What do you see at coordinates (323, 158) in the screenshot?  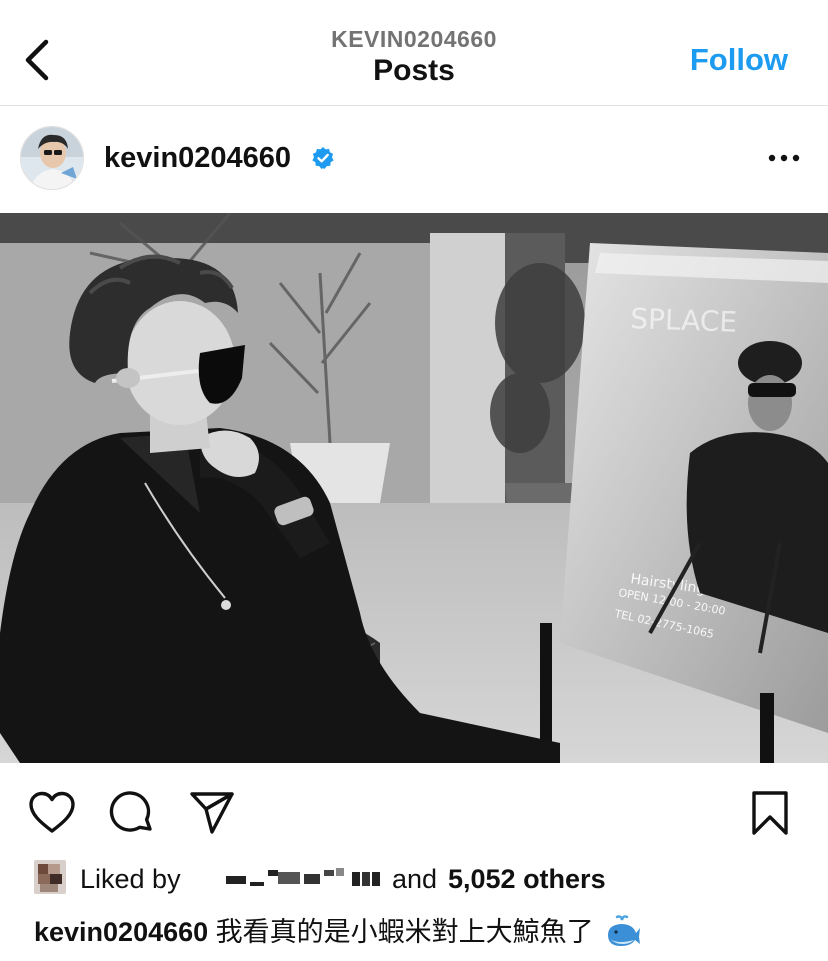 I see `verified-badge-icon` at bounding box center [323, 158].